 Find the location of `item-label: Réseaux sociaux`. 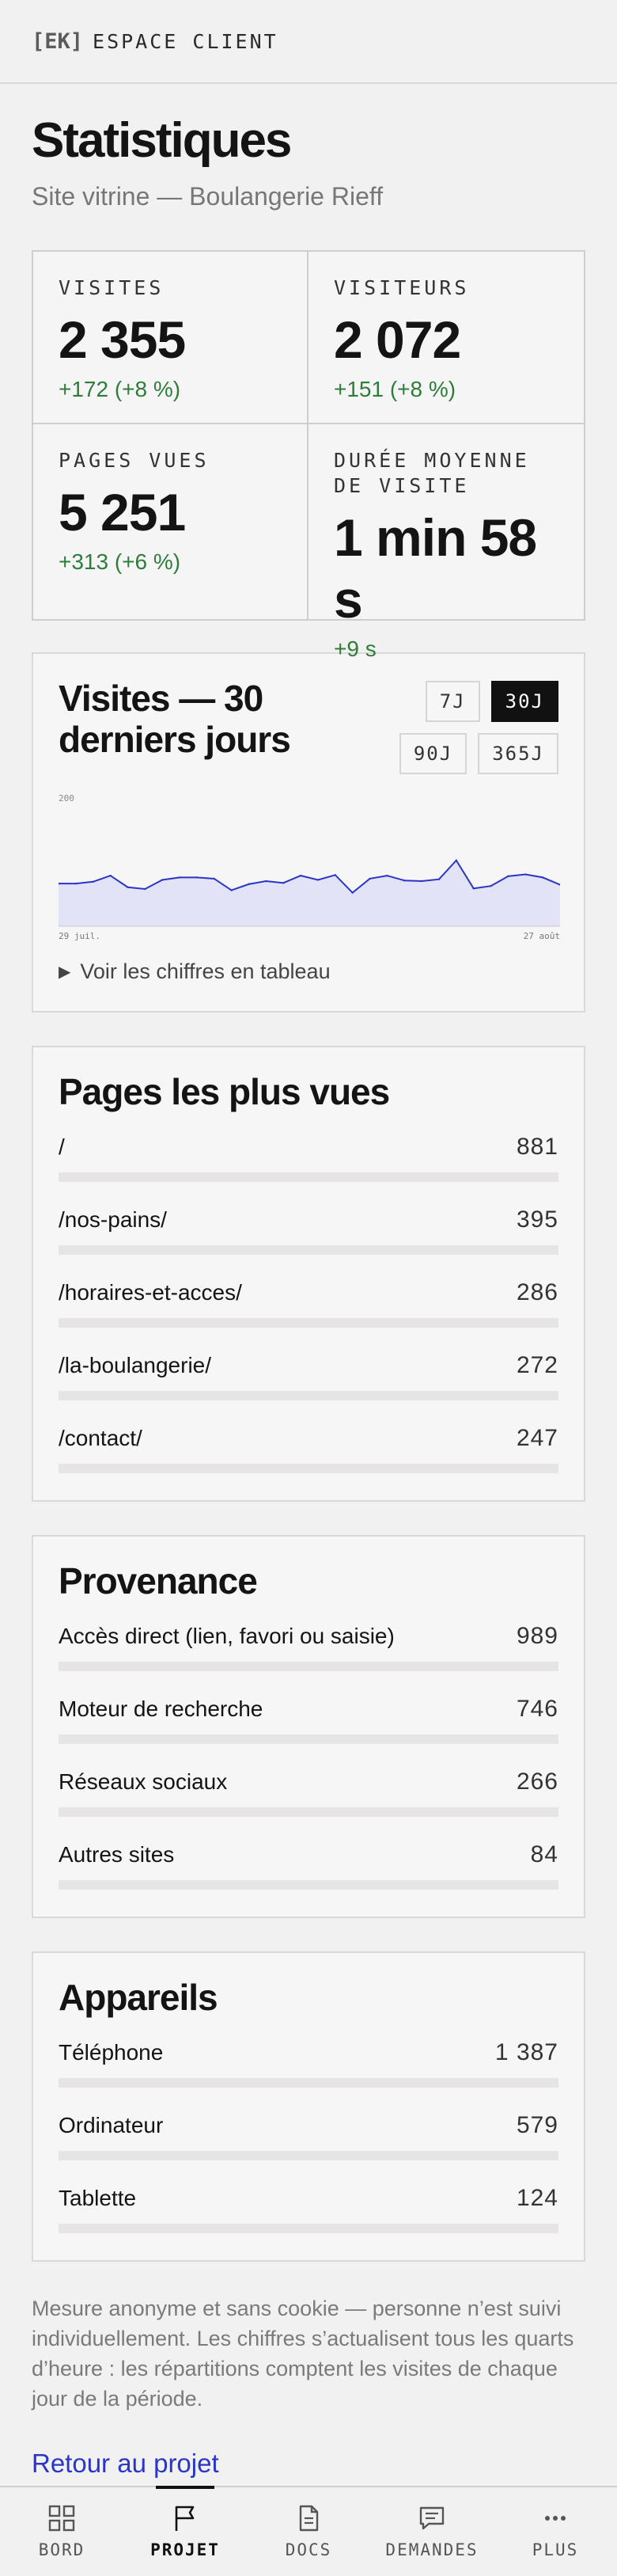

item-label: Réseaux sociaux is located at coordinates (143, 1782).